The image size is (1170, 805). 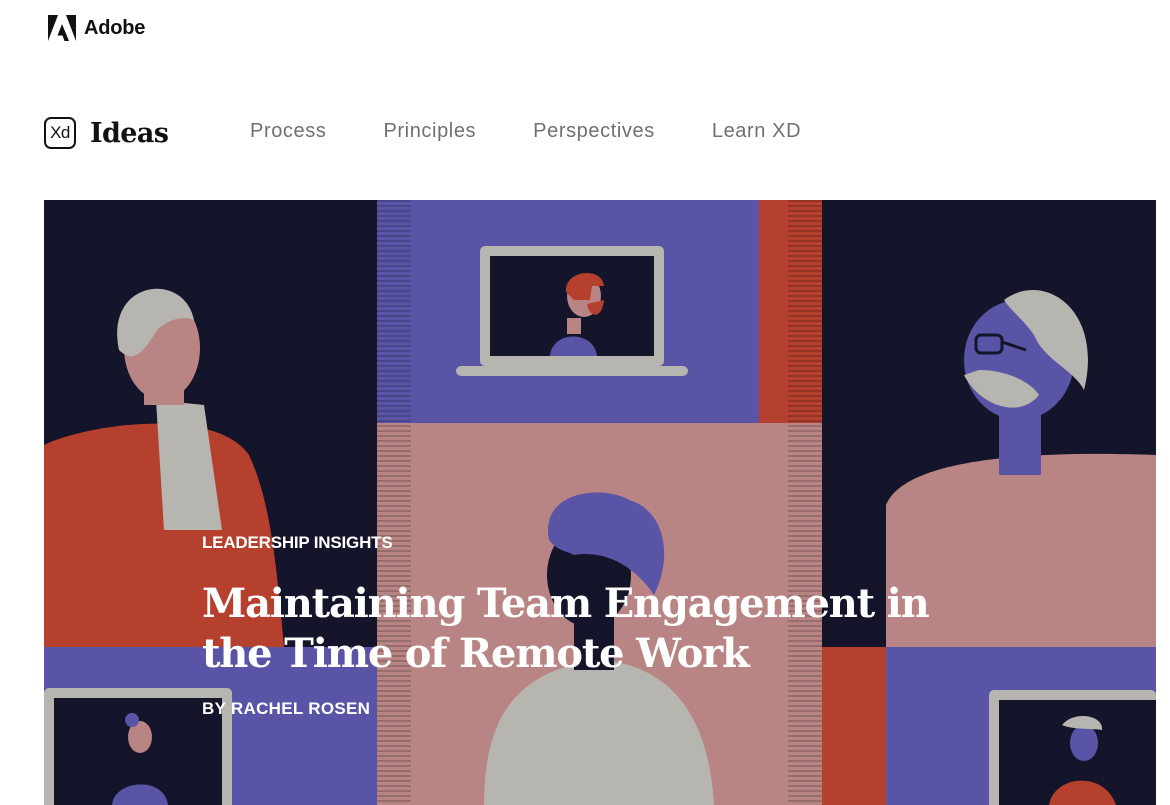 What do you see at coordinates (62, 28) in the screenshot?
I see `adobe-logo-icon` at bounding box center [62, 28].